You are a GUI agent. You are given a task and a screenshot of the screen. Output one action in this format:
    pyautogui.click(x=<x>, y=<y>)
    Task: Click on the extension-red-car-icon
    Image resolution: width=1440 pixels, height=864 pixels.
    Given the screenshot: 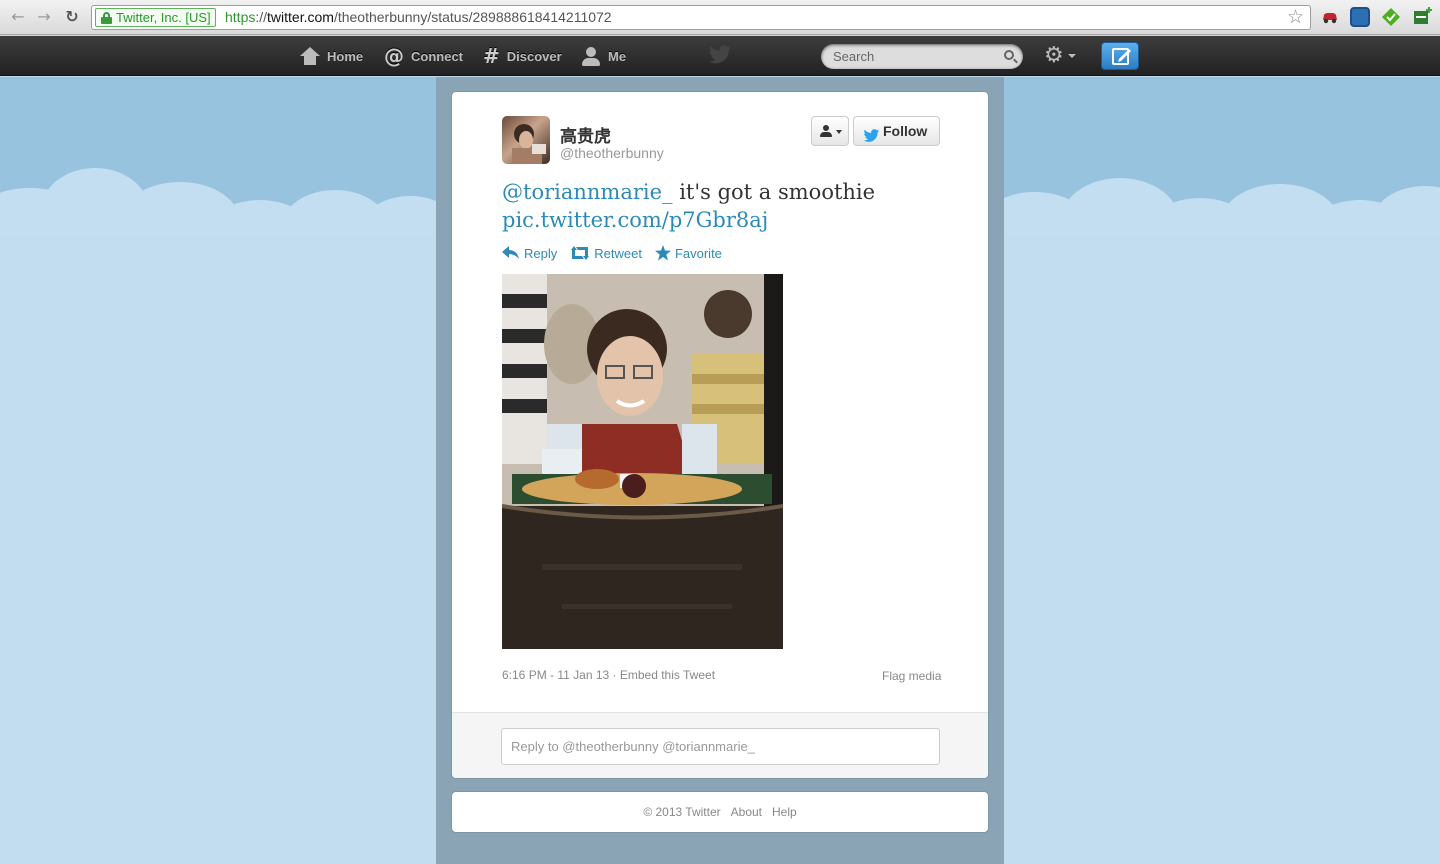 What is the action you would take?
    pyautogui.click(x=1330, y=17)
    